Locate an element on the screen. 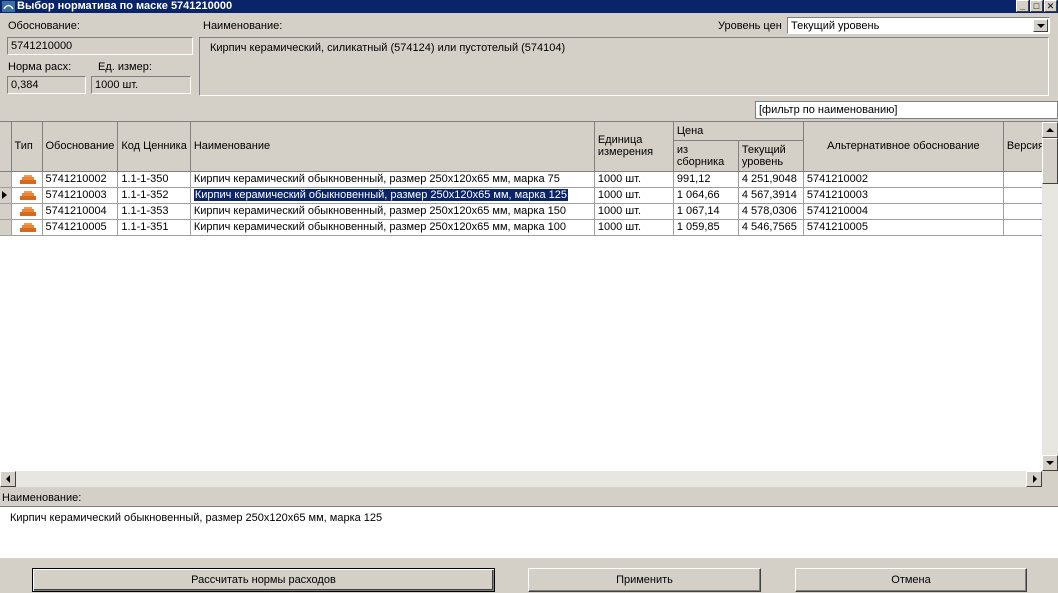  row-alt-code: 5741210004 is located at coordinates (903, 211).